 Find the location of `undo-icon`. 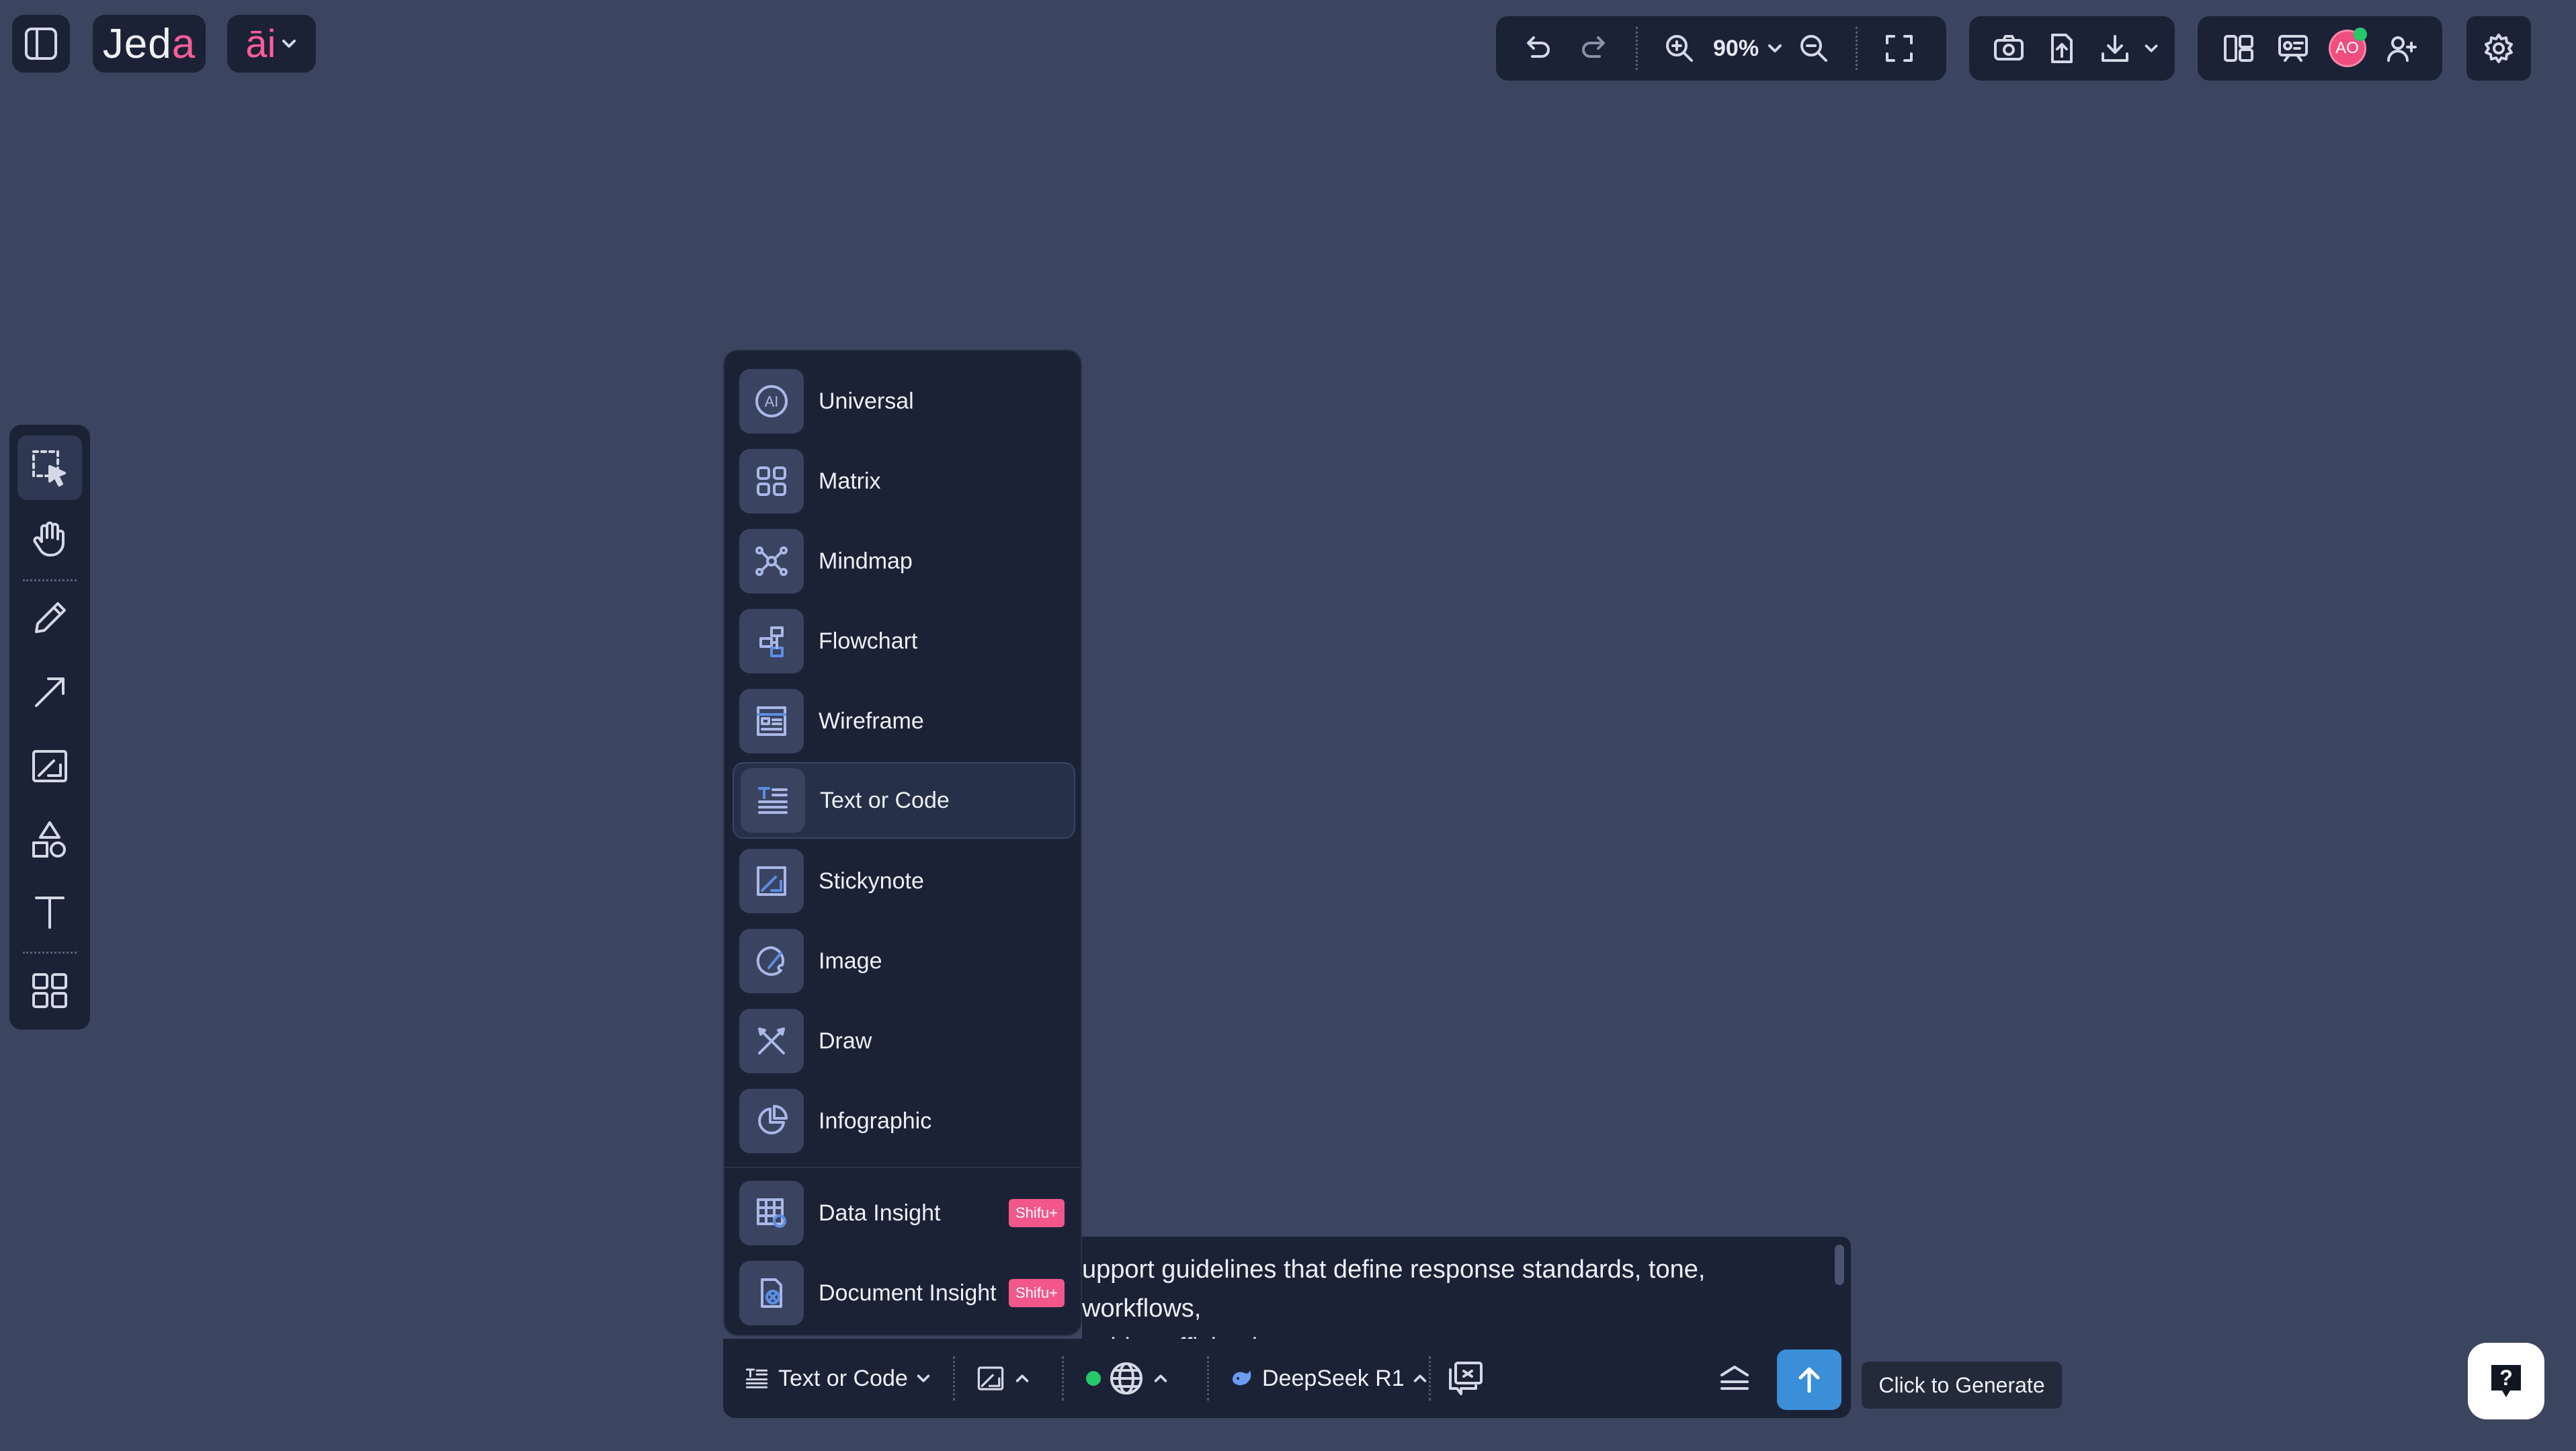

undo-icon is located at coordinates (1539, 47).